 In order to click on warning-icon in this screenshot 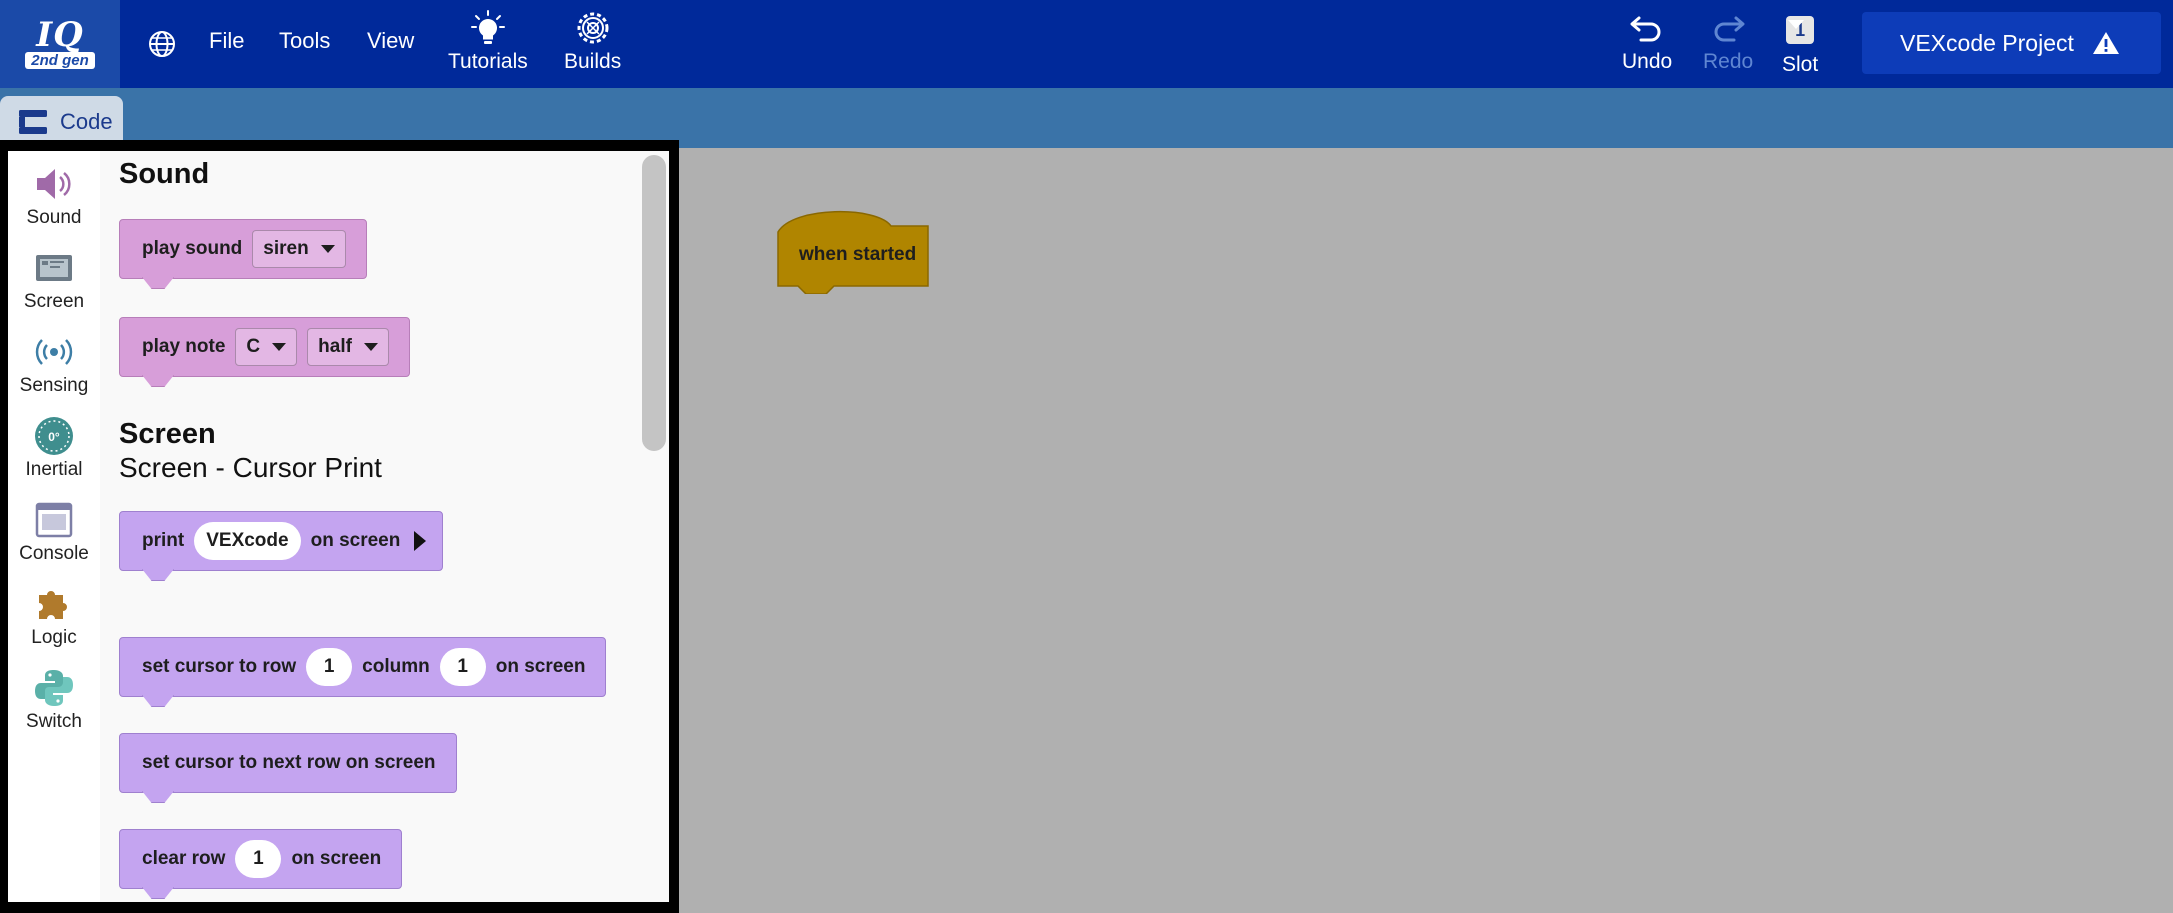, I will do `click(2105, 43)`.